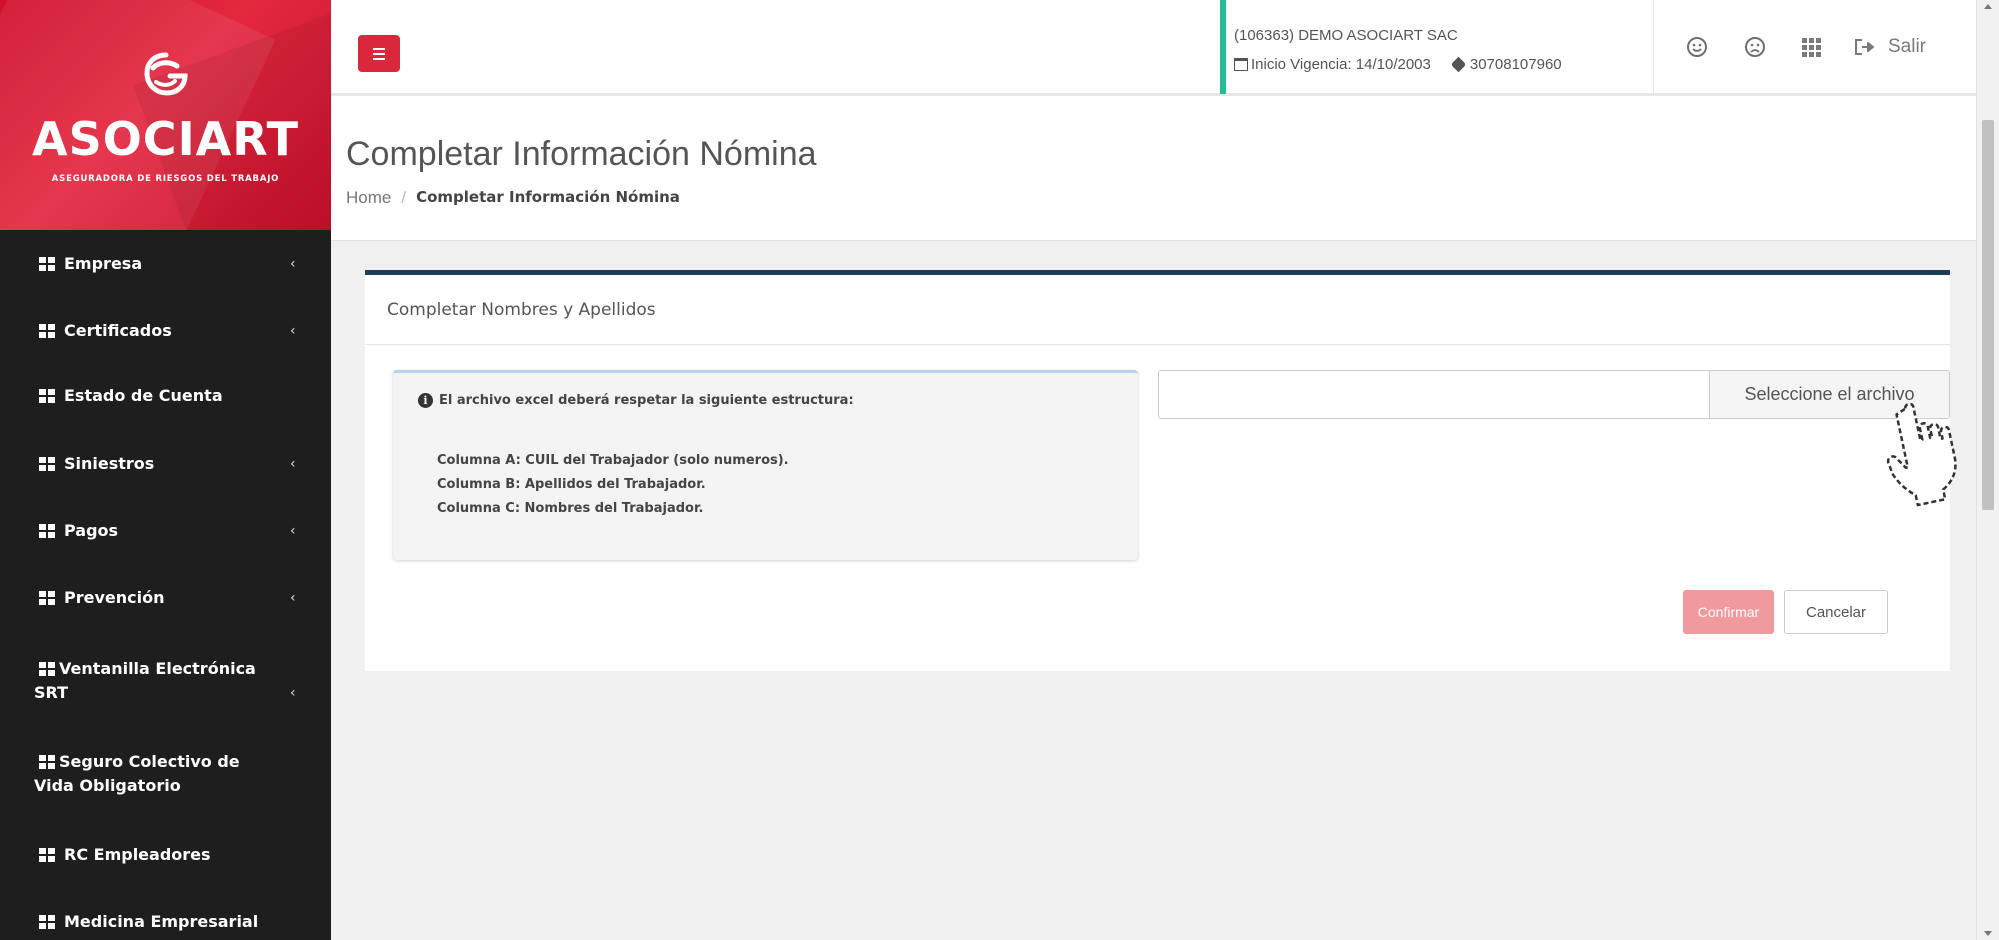  I want to click on calendar-icon, so click(1241, 64).